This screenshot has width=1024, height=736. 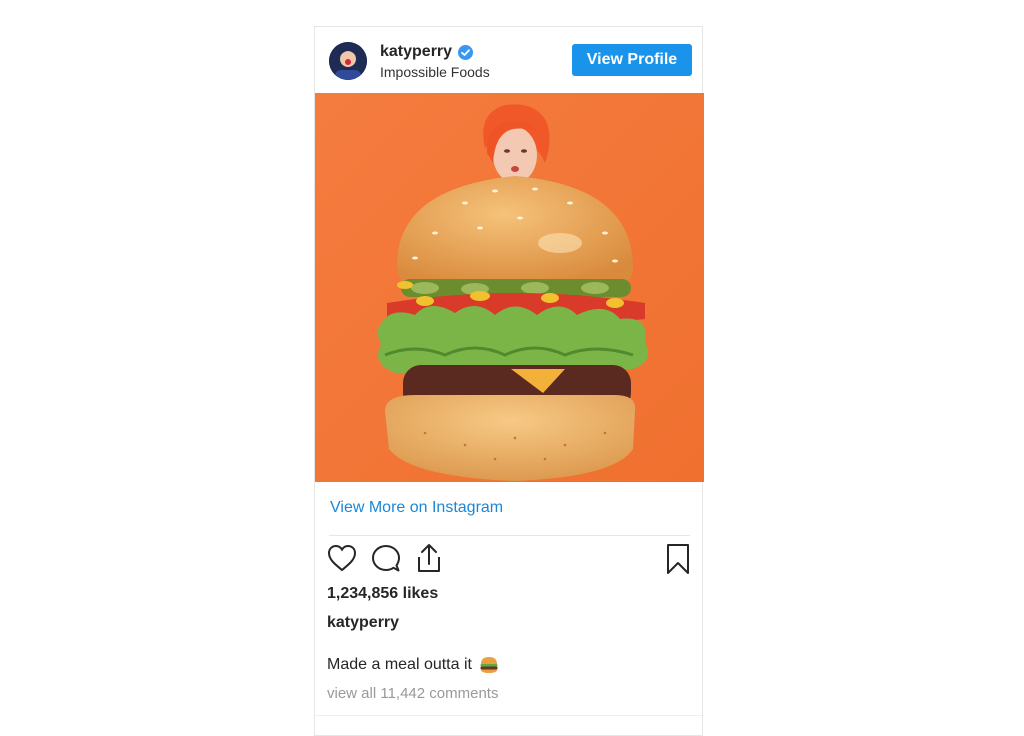 What do you see at coordinates (416, 508) in the screenshot?
I see `view-more-on-instagram-link: View More on Instagram` at bounding box center [416, 508].